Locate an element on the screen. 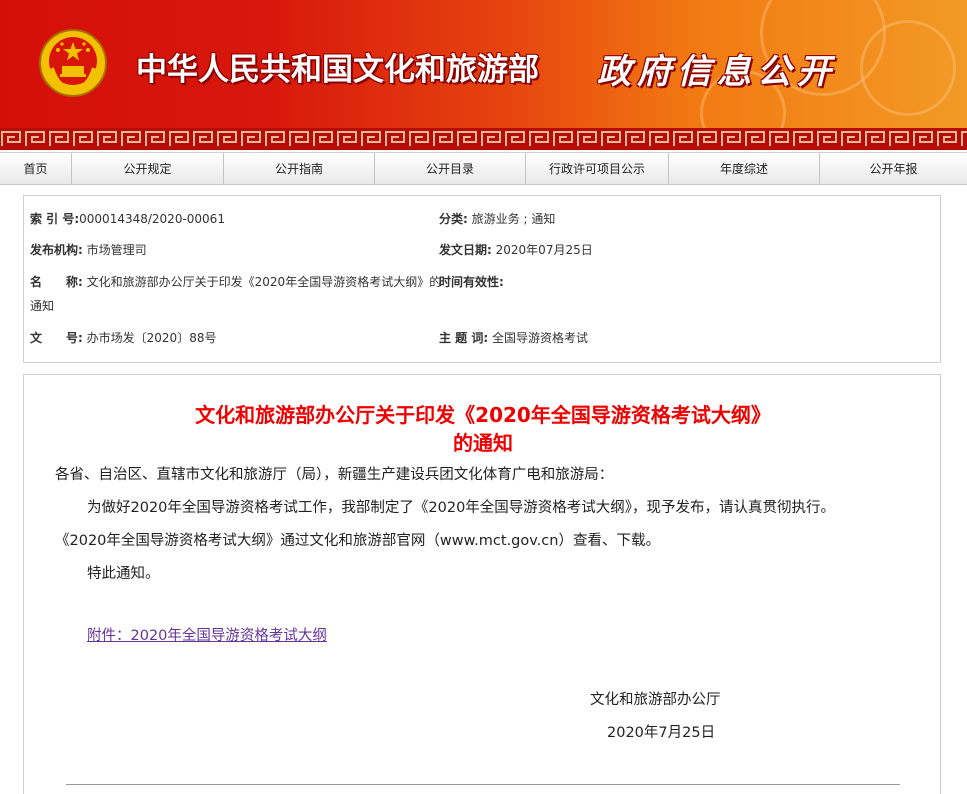  meta-name-value-2: 通知 is located at coordinates (42, 306).